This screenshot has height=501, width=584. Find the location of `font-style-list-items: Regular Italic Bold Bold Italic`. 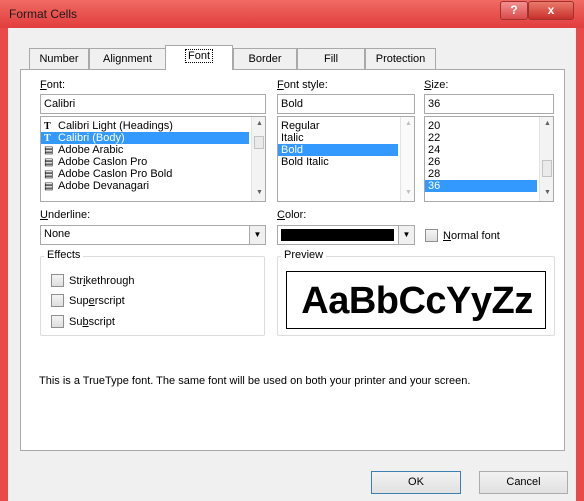

font-style-list-items: Regular Italic Bold Bold Italic is located at coordinates (346, 142).